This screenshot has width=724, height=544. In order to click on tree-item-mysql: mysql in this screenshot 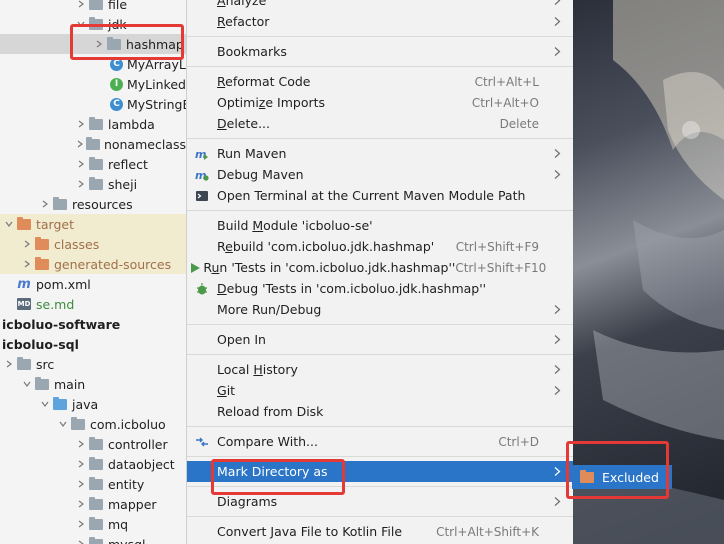, I will do `click(93, 539)`.